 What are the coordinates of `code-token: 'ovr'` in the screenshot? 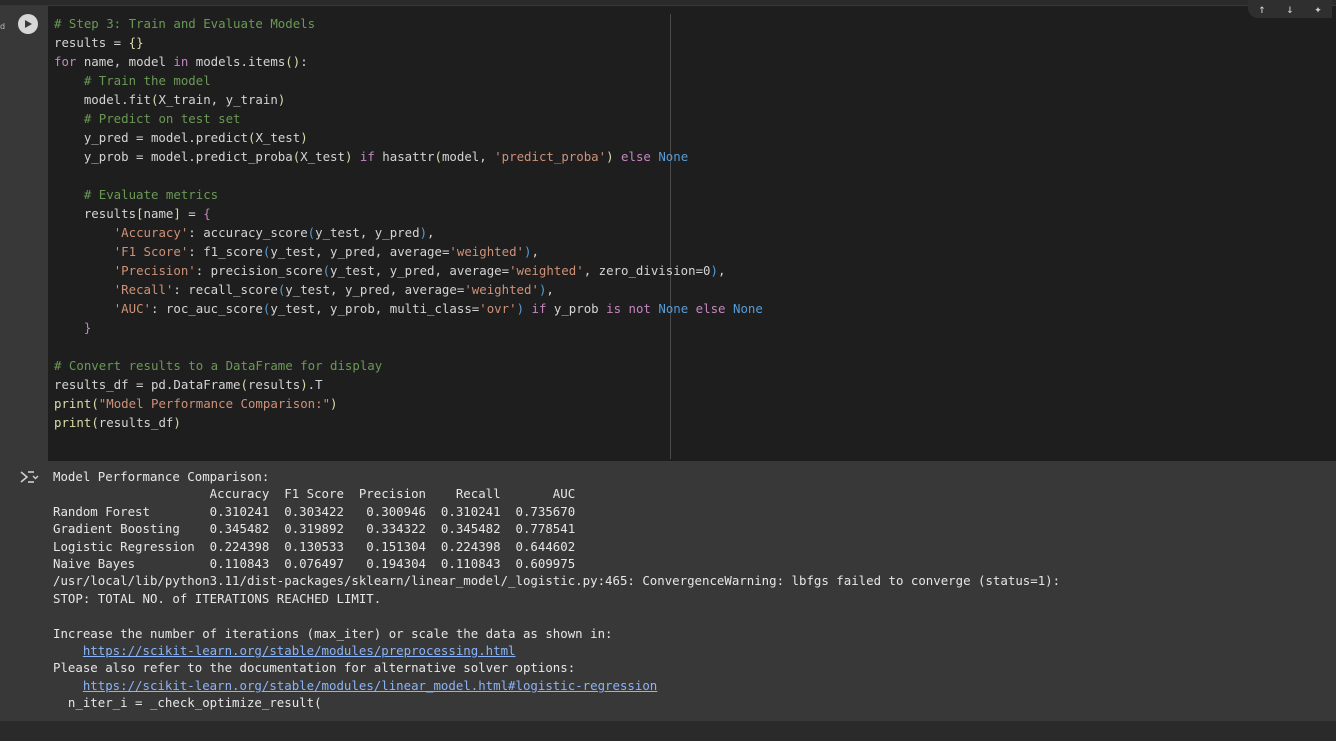 It's located at (498, 308).